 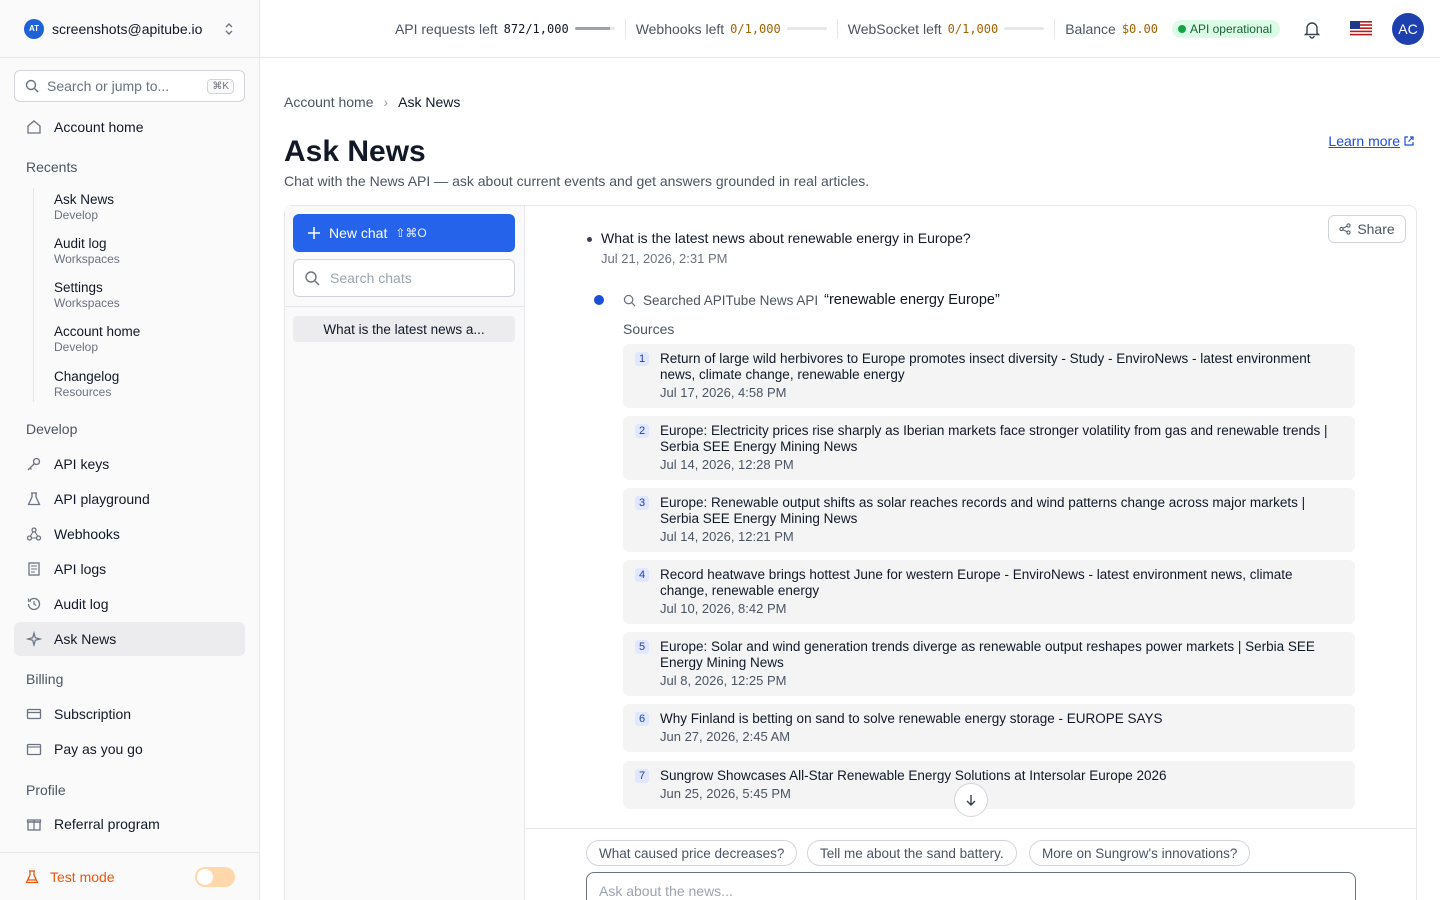 I want to click on sidebar-item-account-home: Account home, so click(x=129, y=127).